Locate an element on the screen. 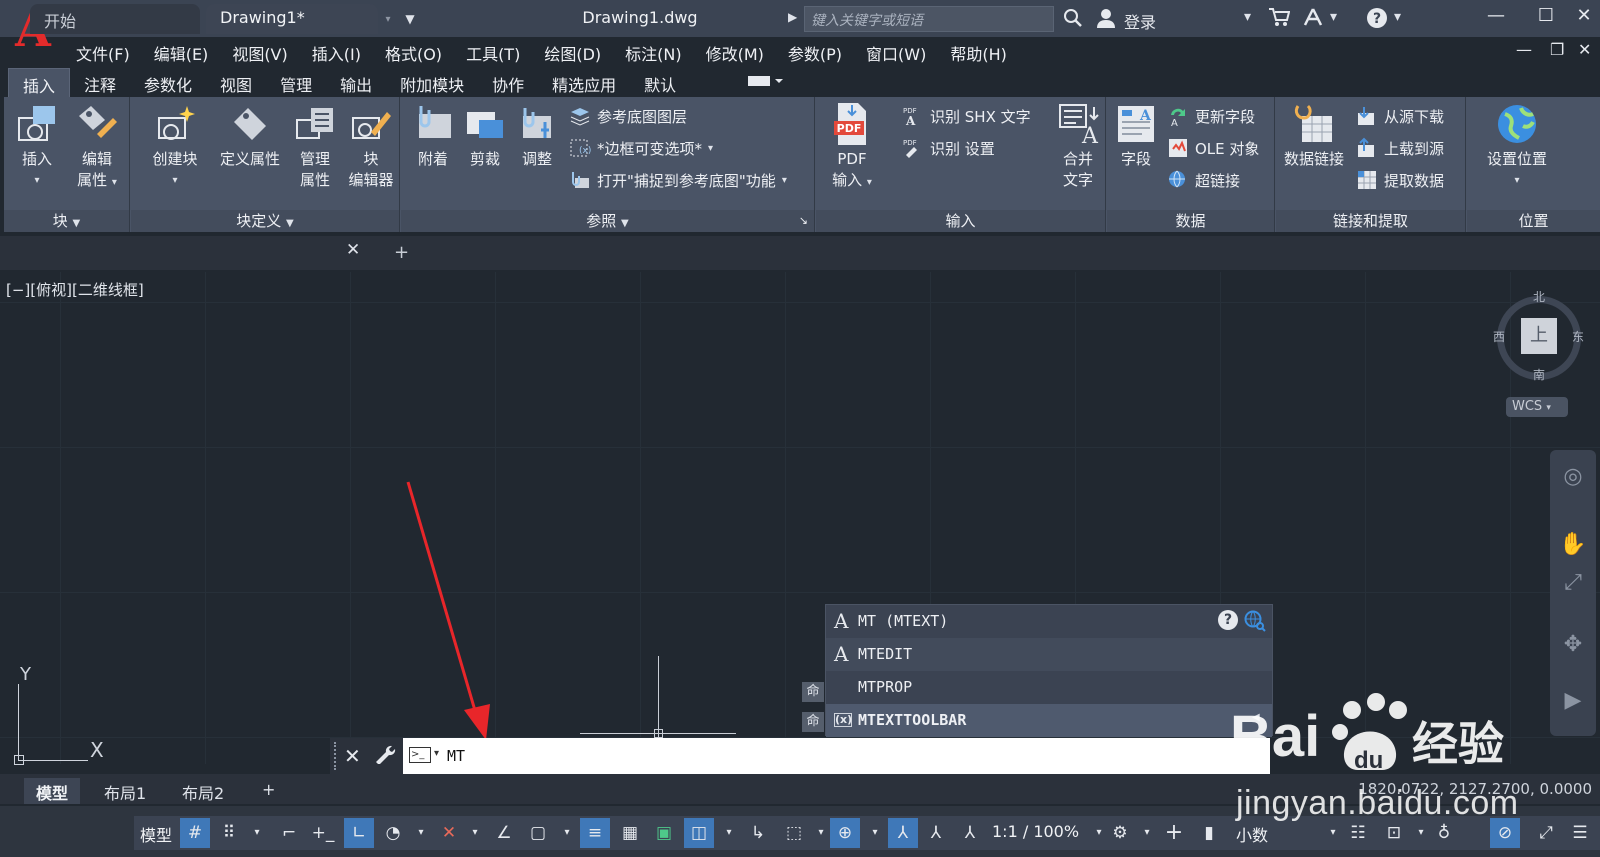  user-icon is located at coordinates (1106, 20).